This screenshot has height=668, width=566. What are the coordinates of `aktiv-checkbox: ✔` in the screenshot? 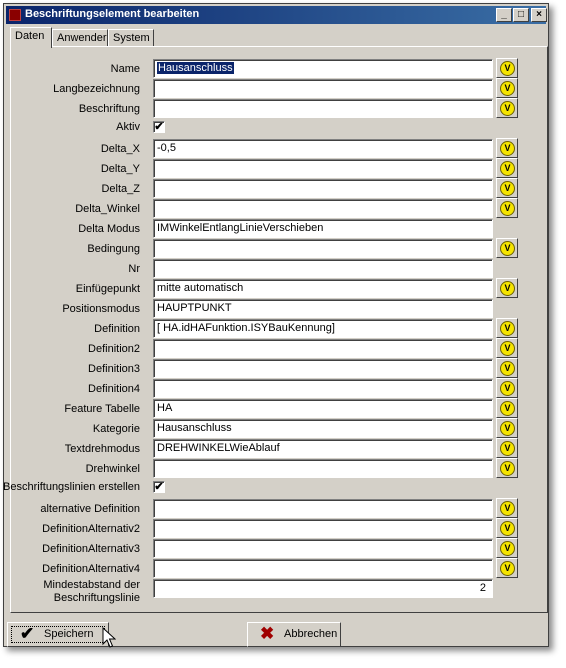 It's located at (159, 127).